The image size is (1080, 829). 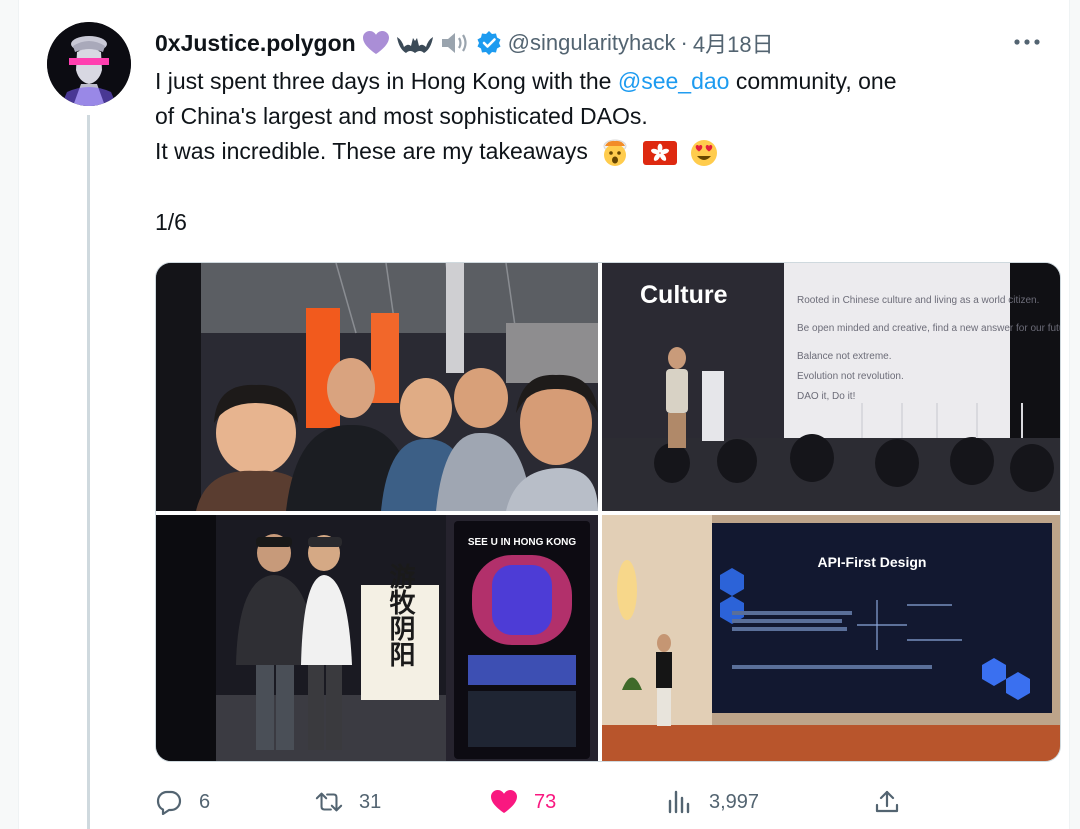 What do you see at coordinates (831, 638) in the screenshot?
I see `photo-api-first-talk: API-First Design` at bounding box center [831, 638].